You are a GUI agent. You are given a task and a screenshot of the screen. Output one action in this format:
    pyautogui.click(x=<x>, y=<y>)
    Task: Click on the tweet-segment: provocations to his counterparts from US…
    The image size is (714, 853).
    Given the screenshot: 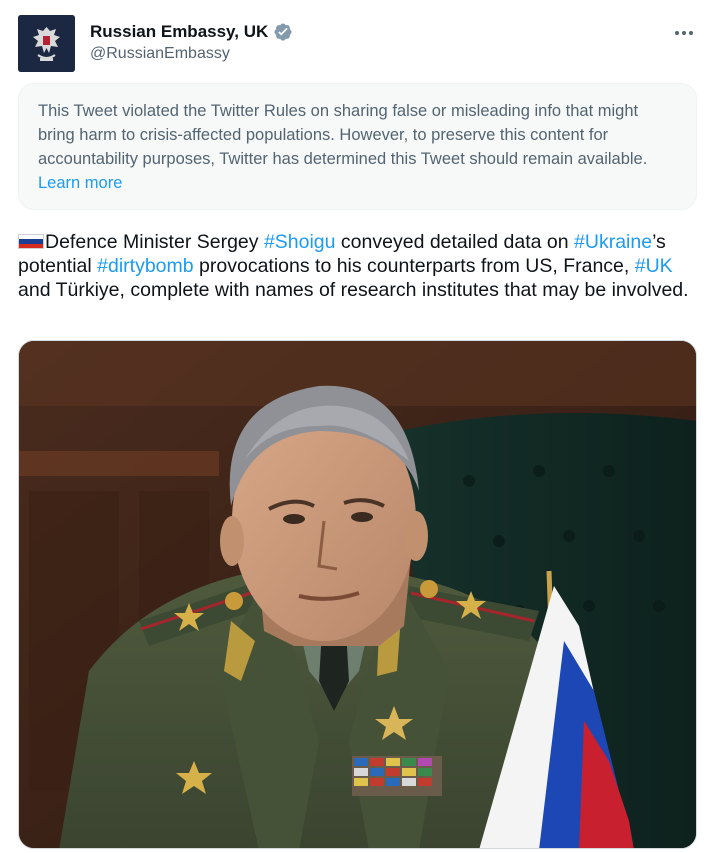 What is the action you would take?
    pyautogui.click(x=414, y=266)
    